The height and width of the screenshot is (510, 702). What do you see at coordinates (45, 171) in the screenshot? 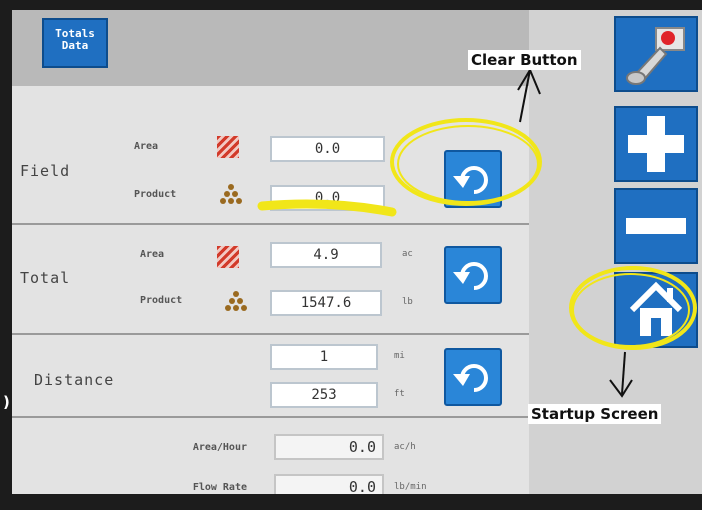
I see `field-section-label: Field` at bounding box center [45, 171].